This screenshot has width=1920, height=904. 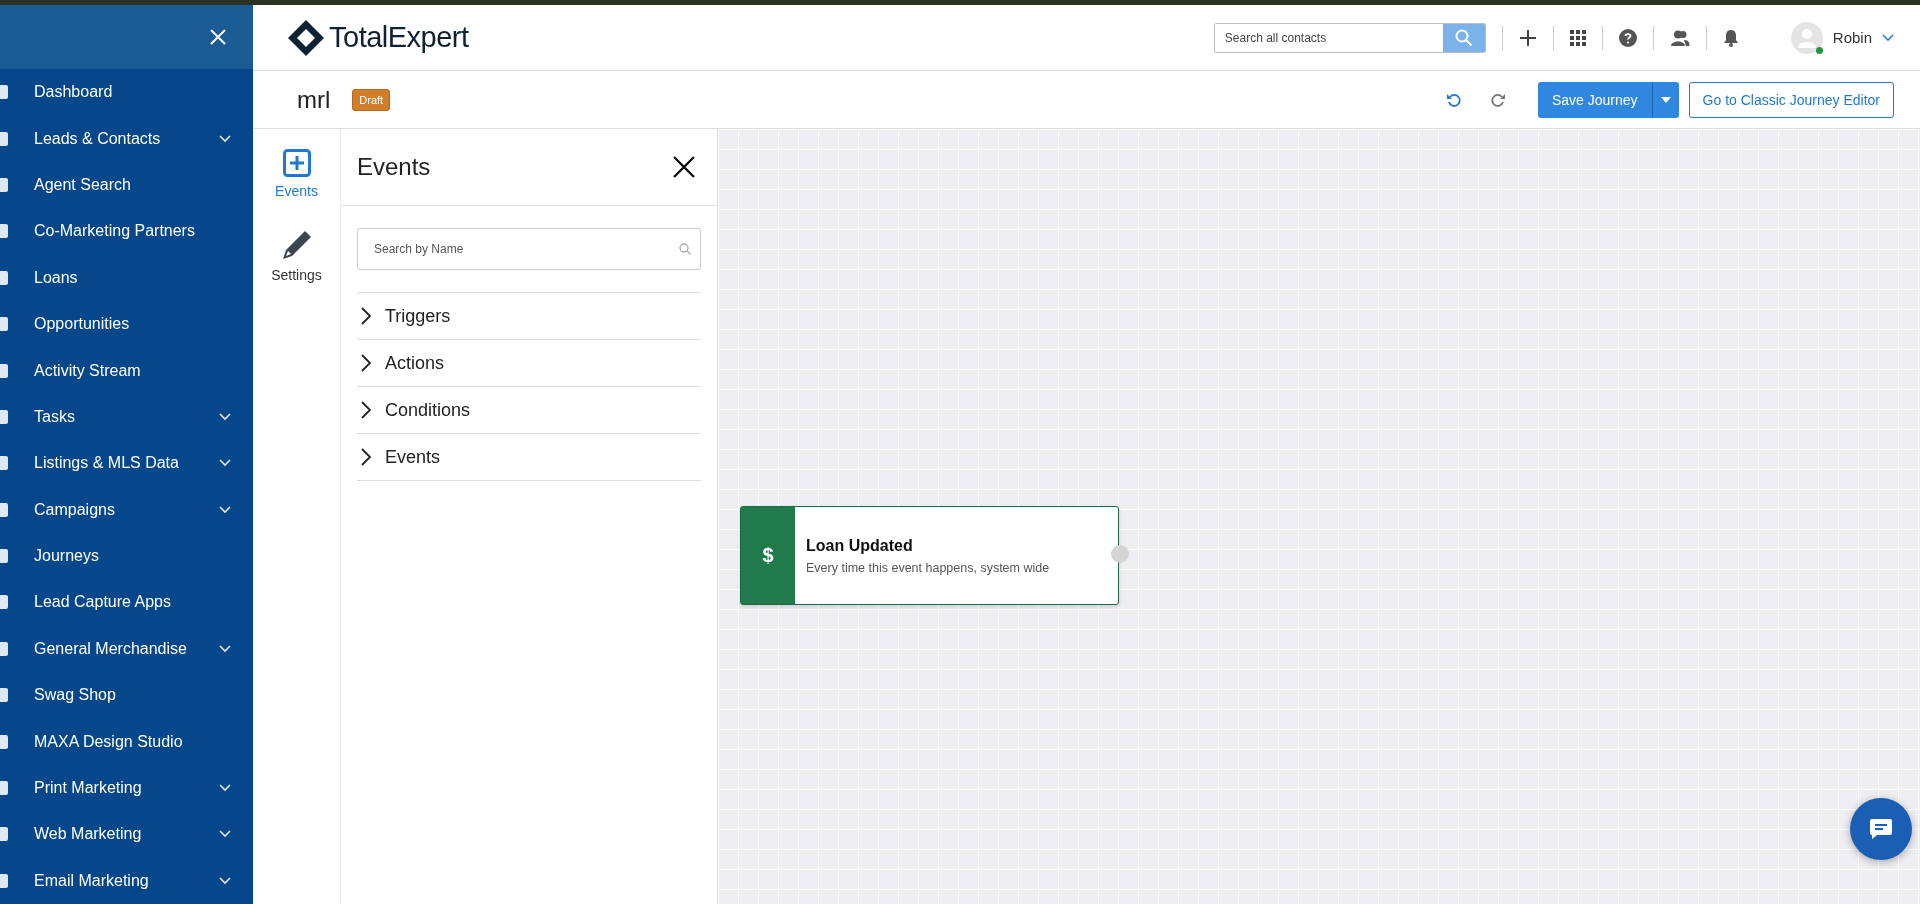 I want to click on caret-icon, so click(x=1665, y=99).